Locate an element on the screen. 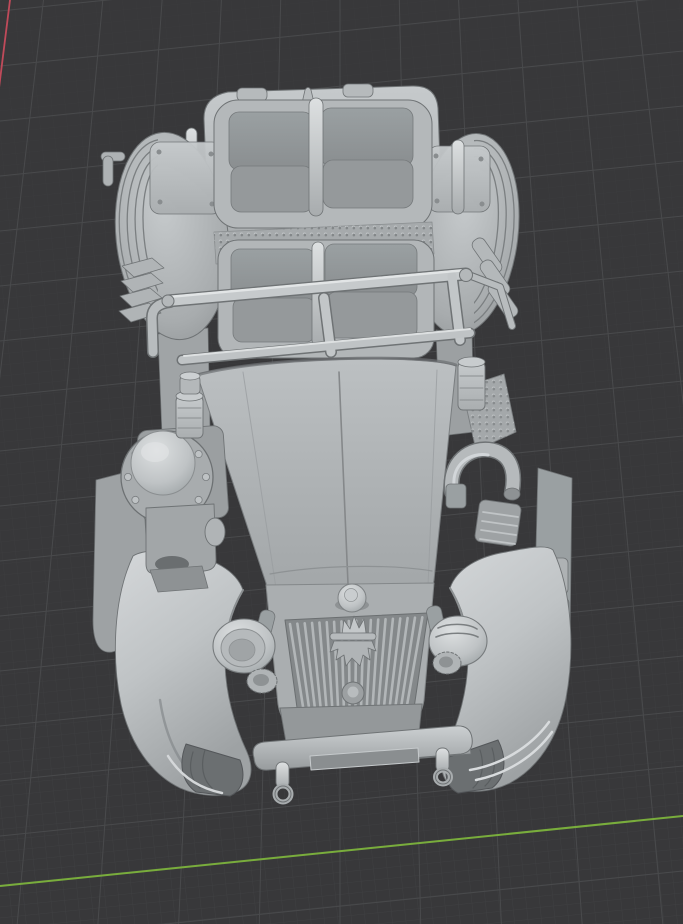 Image resolution: width=683 pixels, height=924 pixels. rear-seats is located at coordinates (323, 163).